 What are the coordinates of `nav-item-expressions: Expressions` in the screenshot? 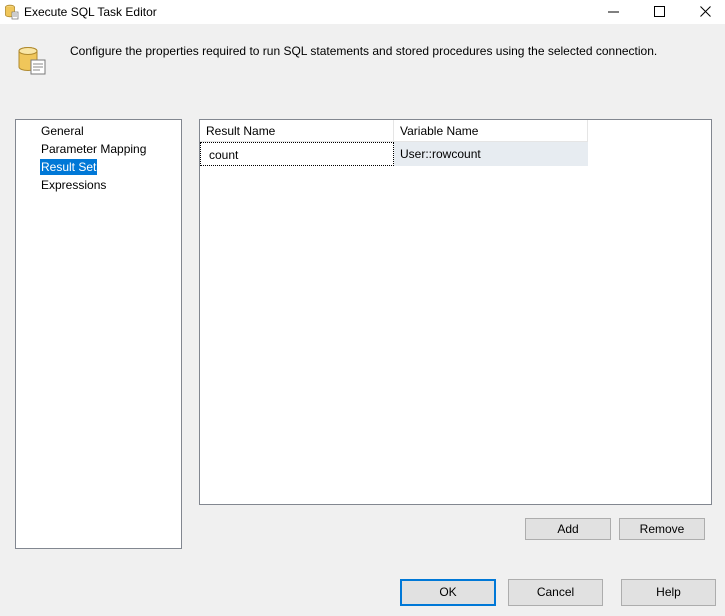 It's located at (73, 185).